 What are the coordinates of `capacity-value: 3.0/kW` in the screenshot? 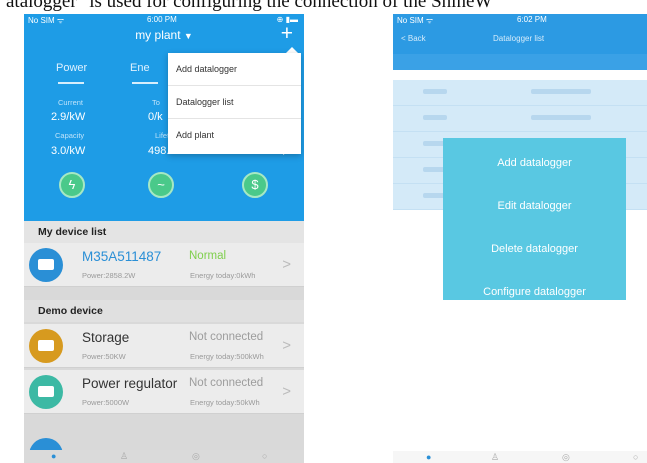 It's located at (68, 151).